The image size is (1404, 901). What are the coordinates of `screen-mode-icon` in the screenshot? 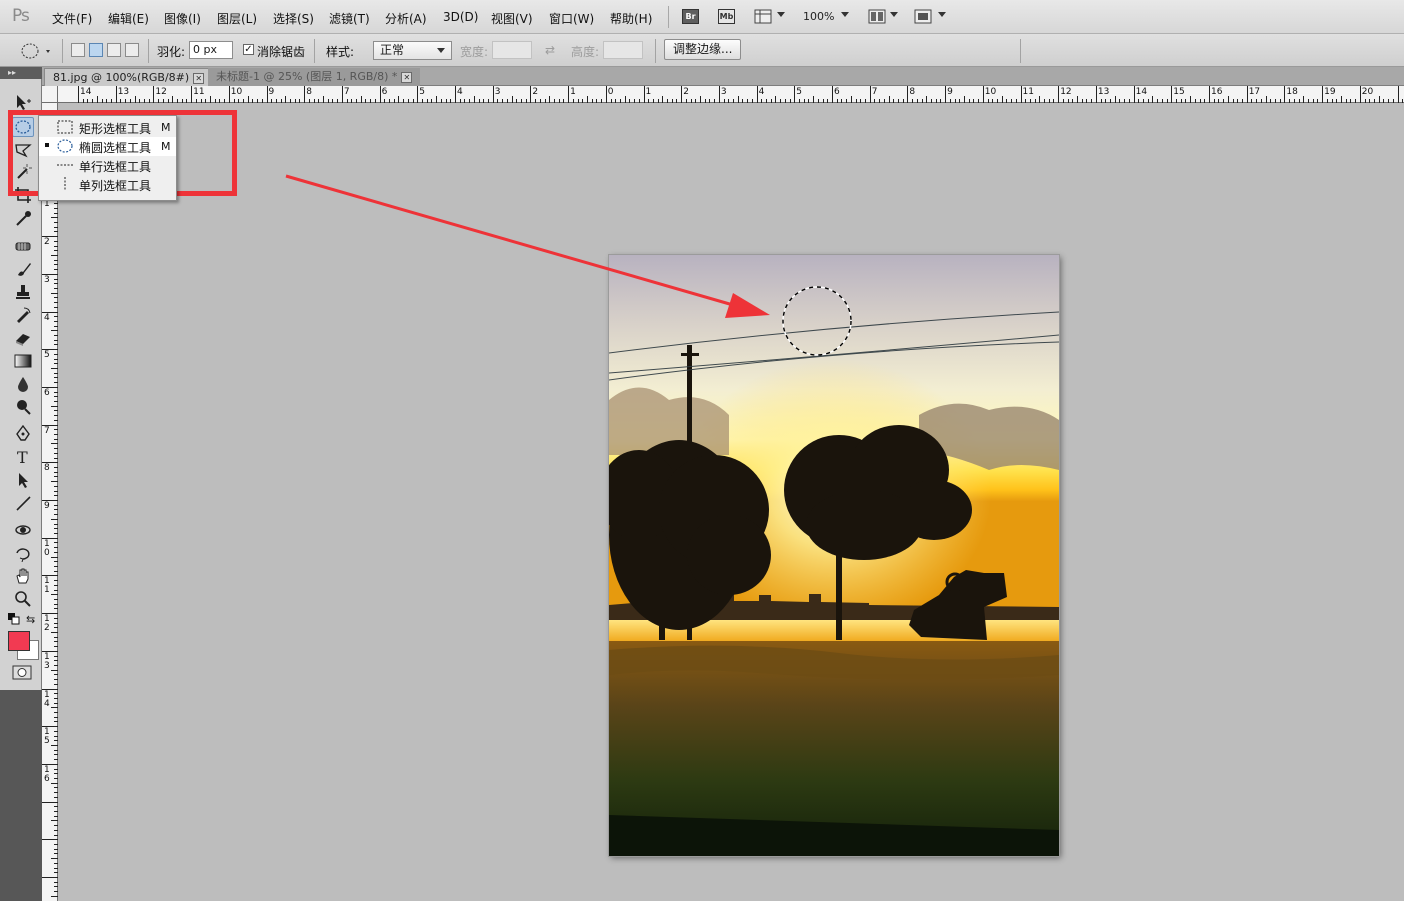 It's located at (924, 16).